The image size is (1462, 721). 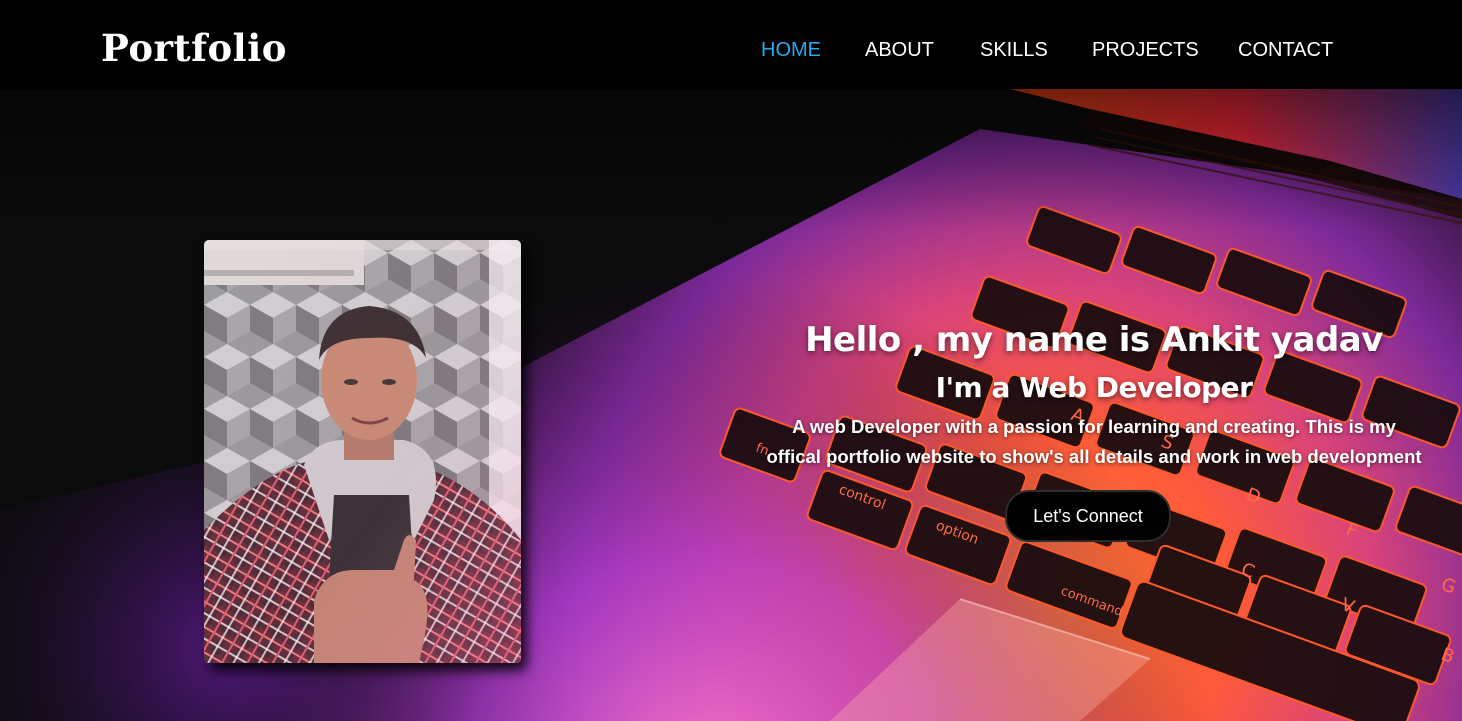 What do you see at coordinates (791, 50) in the screenshot?
I see `nav-item-home: HOME` at bounding box center [791, 50].